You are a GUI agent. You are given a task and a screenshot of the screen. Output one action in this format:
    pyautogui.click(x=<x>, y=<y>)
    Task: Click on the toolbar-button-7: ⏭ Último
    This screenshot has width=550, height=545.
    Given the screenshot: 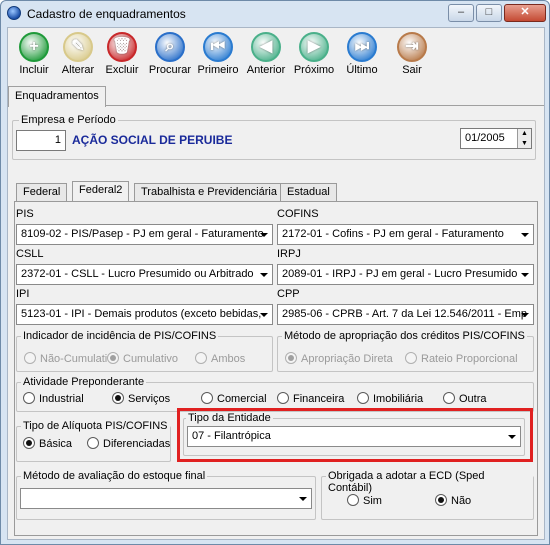 What is the action you would take?
    pyautogui.click(x=362, y=54)
    